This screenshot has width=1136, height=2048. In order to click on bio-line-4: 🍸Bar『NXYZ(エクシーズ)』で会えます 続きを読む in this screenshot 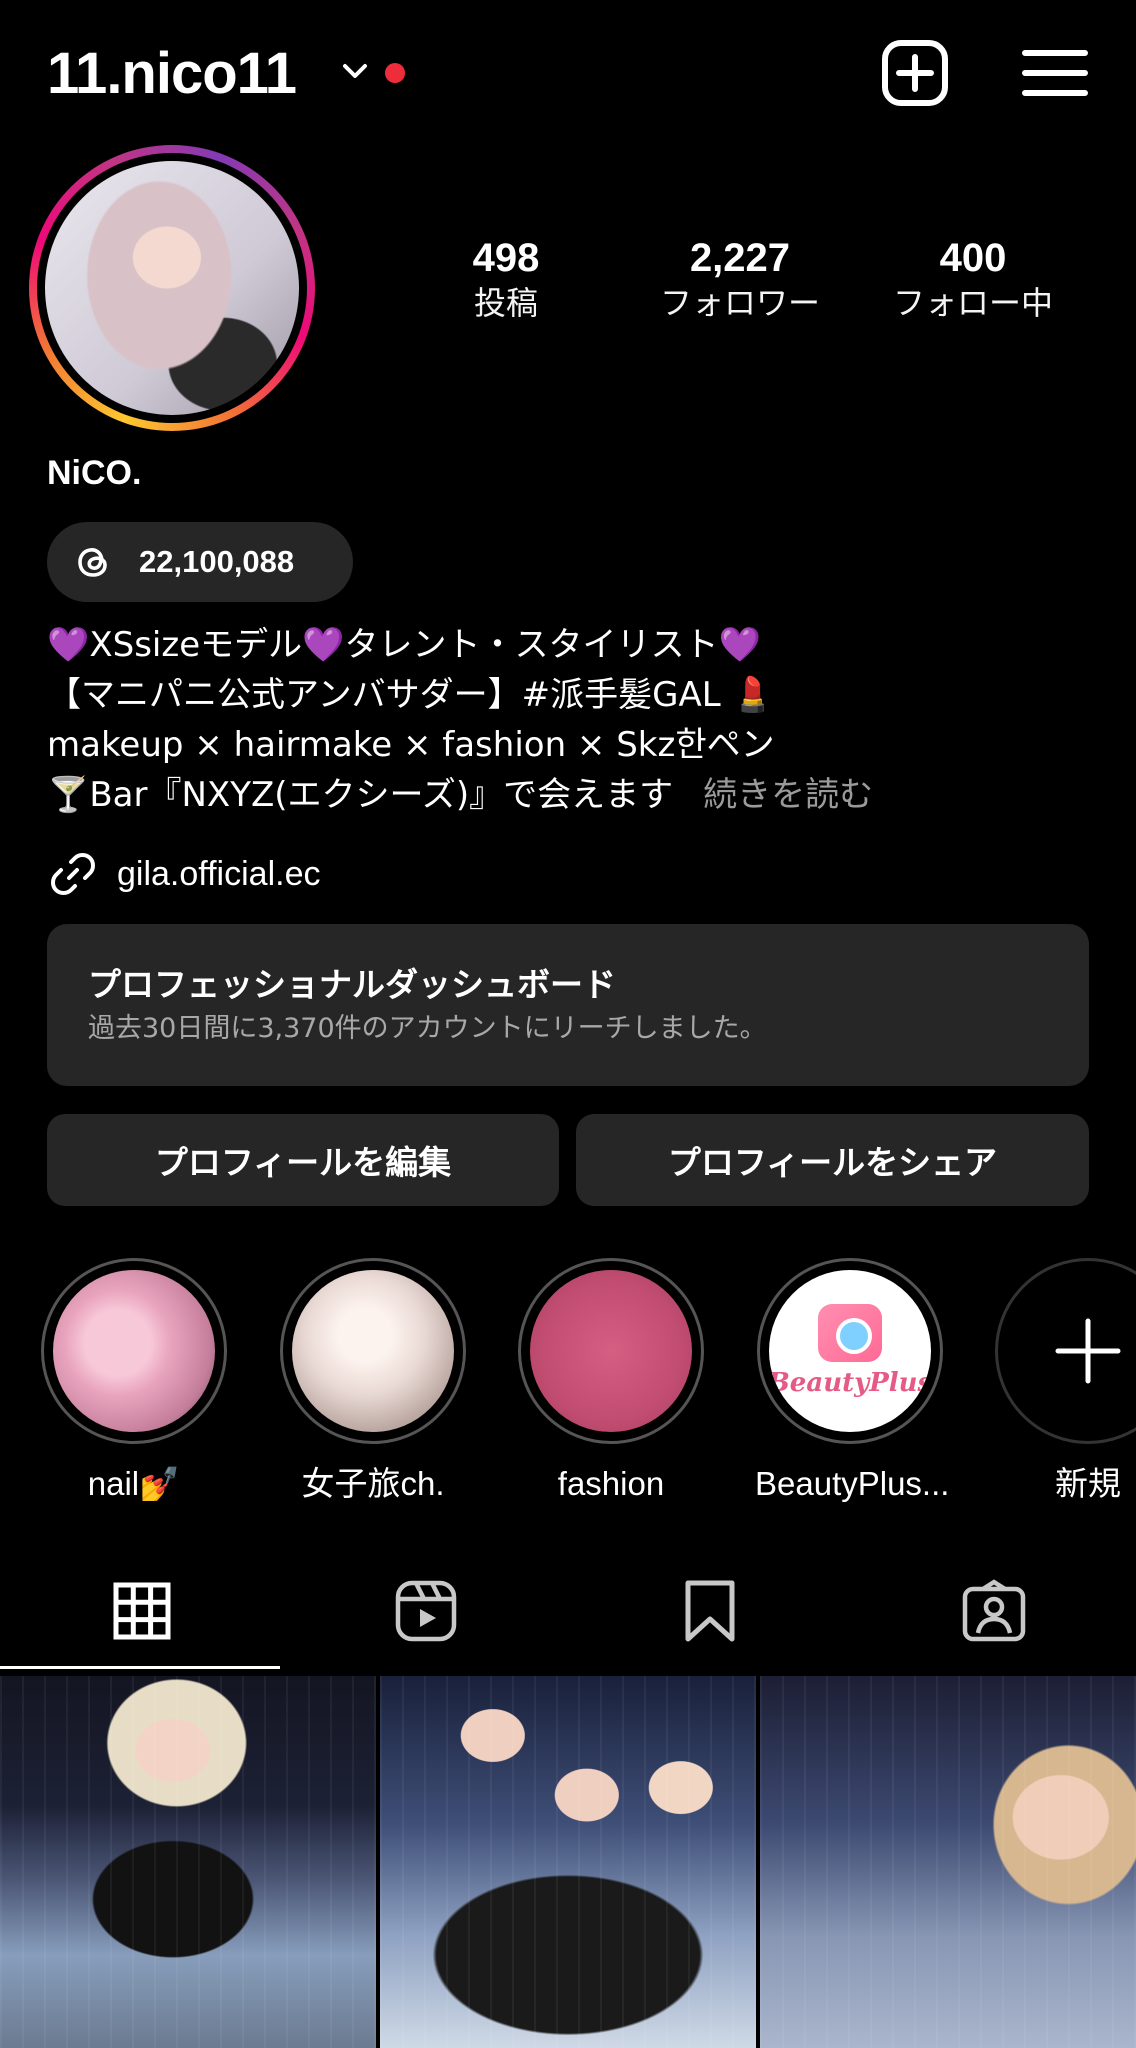, I will do `click(577, 795)`.